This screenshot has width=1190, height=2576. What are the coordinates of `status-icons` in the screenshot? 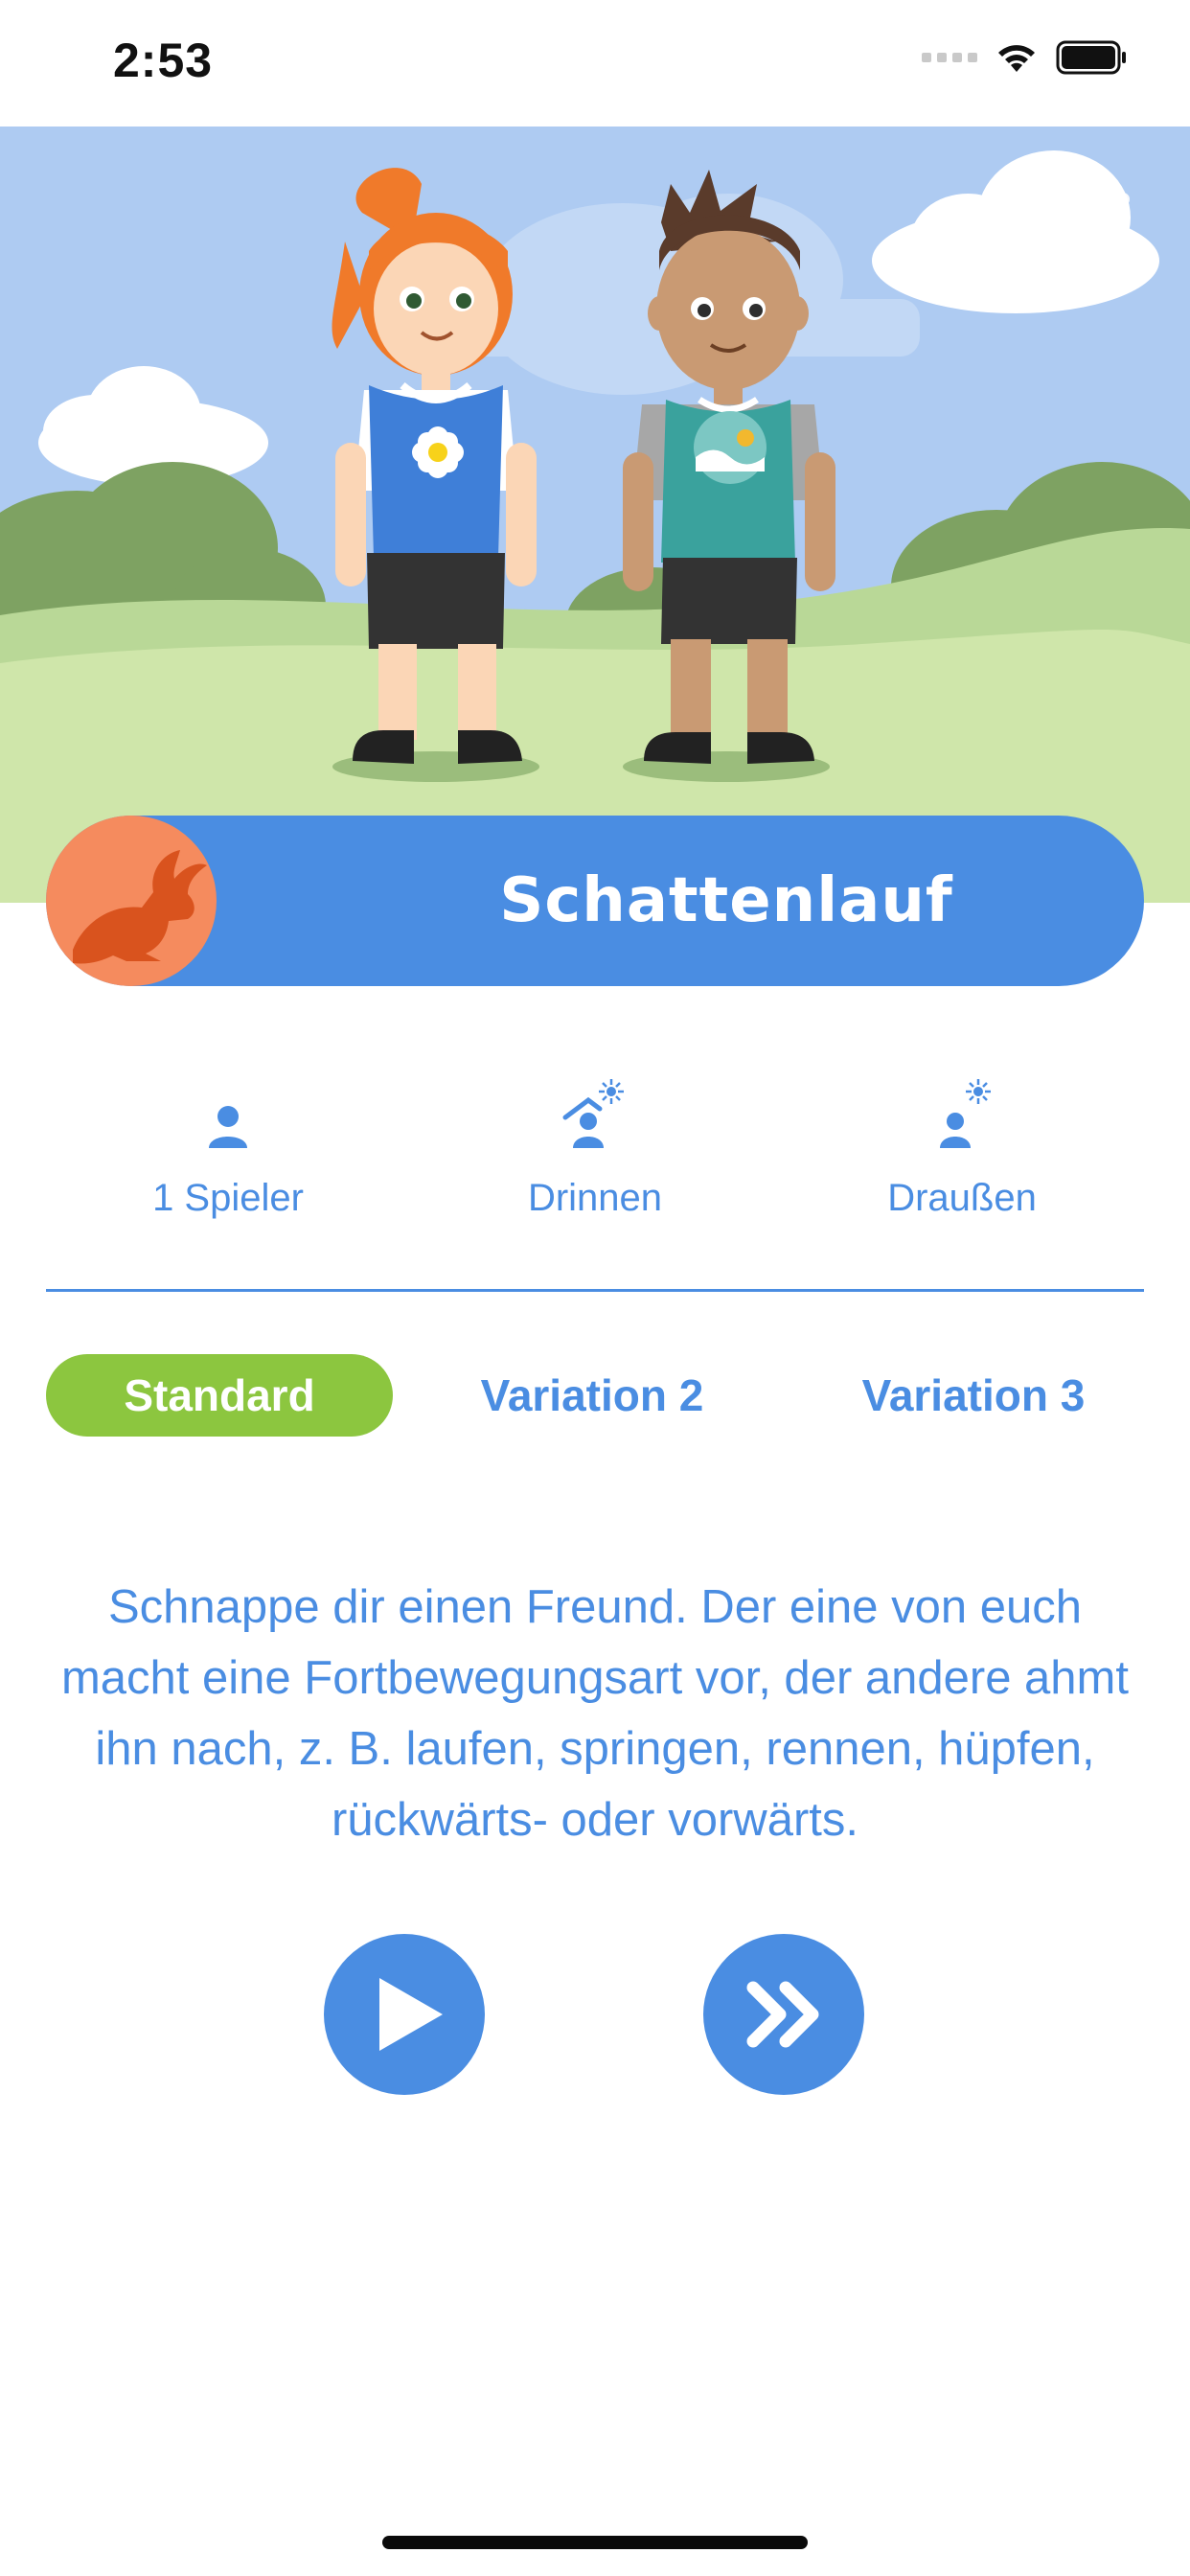 It's located at (1026, 57).